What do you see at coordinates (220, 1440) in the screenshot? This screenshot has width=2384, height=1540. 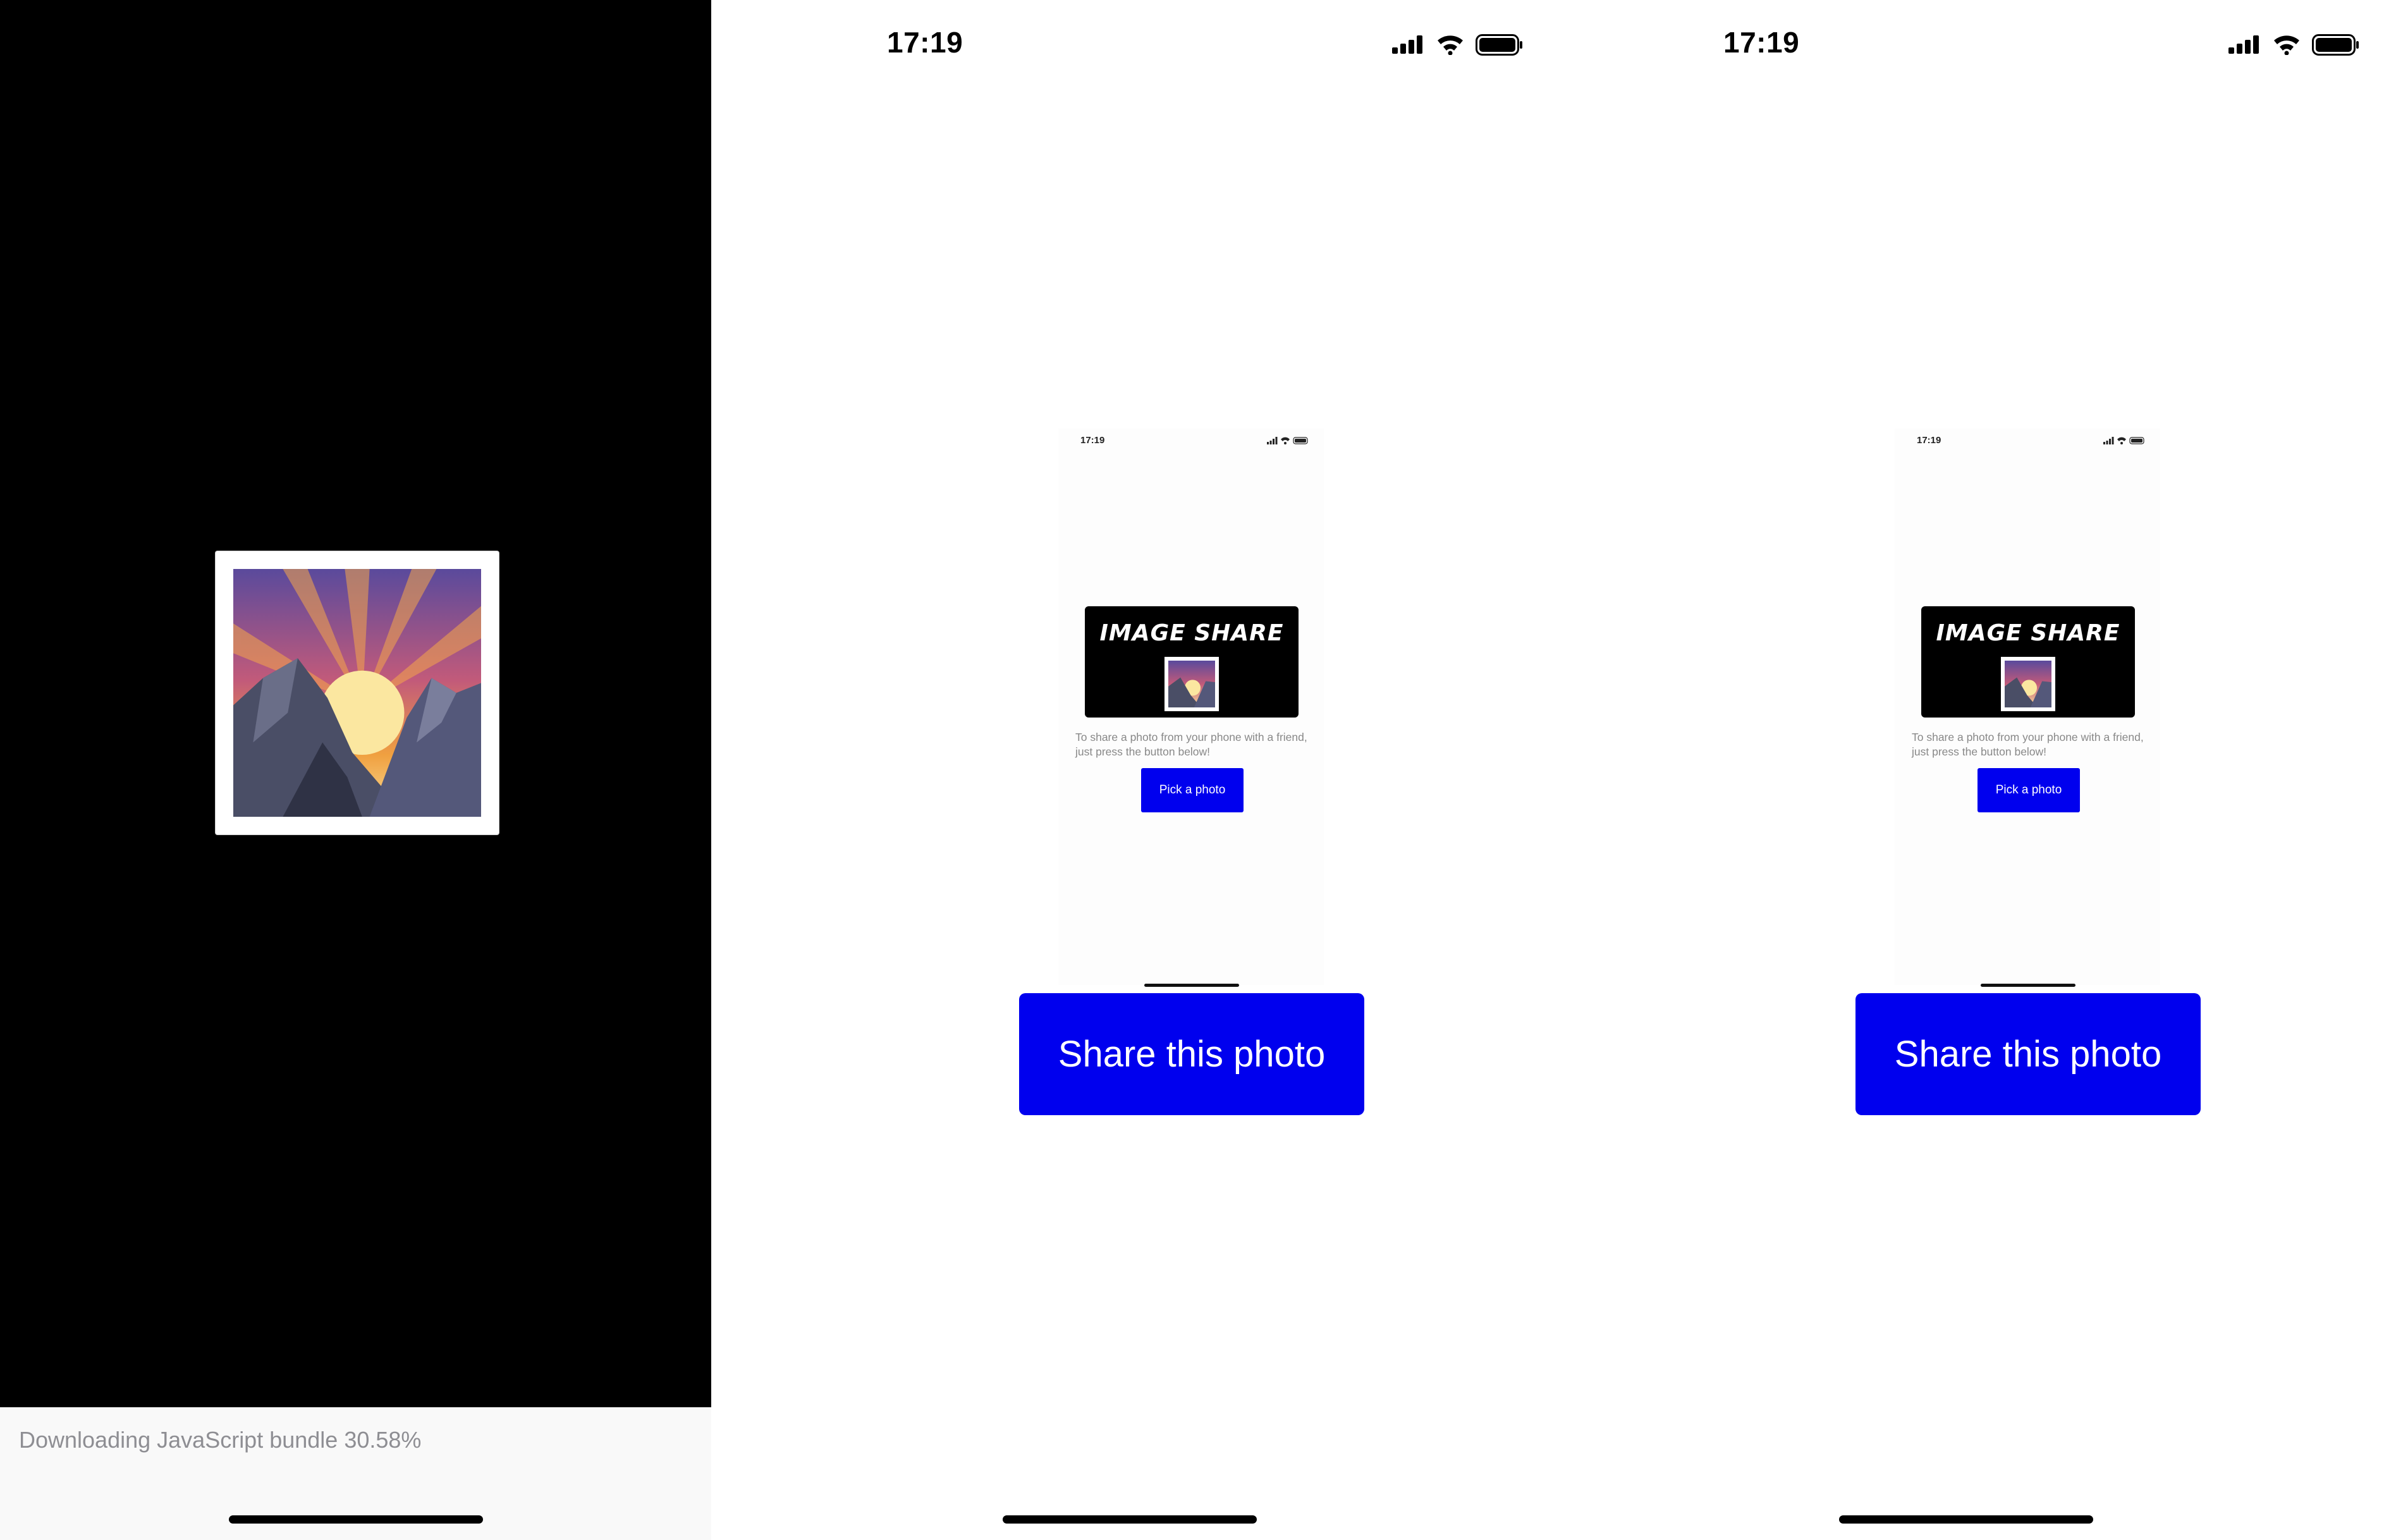 I see `loading-status-text: Downloading JavaScript bundle 30.58%` at bounding box center [220, 1440].